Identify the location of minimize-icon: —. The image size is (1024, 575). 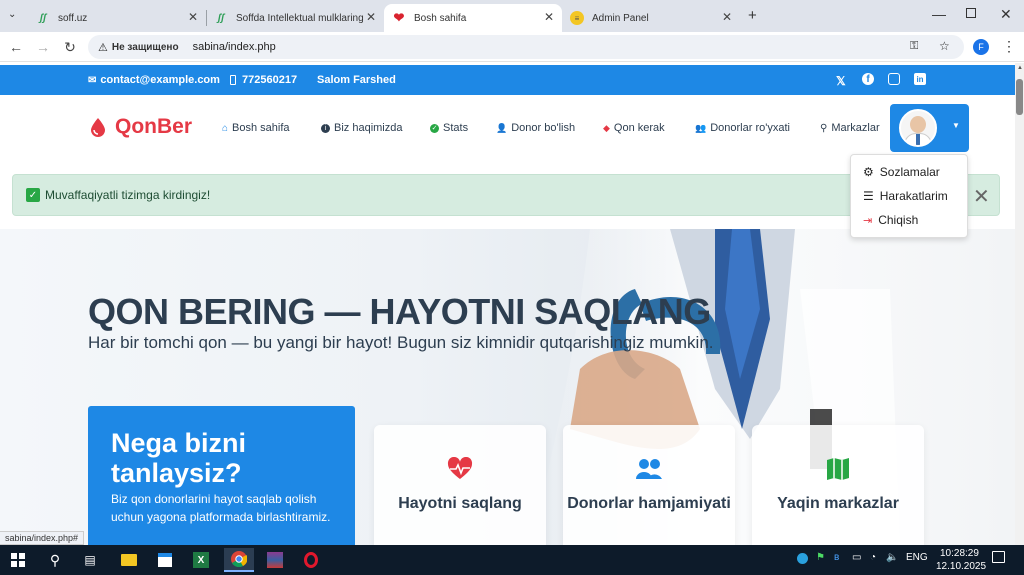
(939, 14).